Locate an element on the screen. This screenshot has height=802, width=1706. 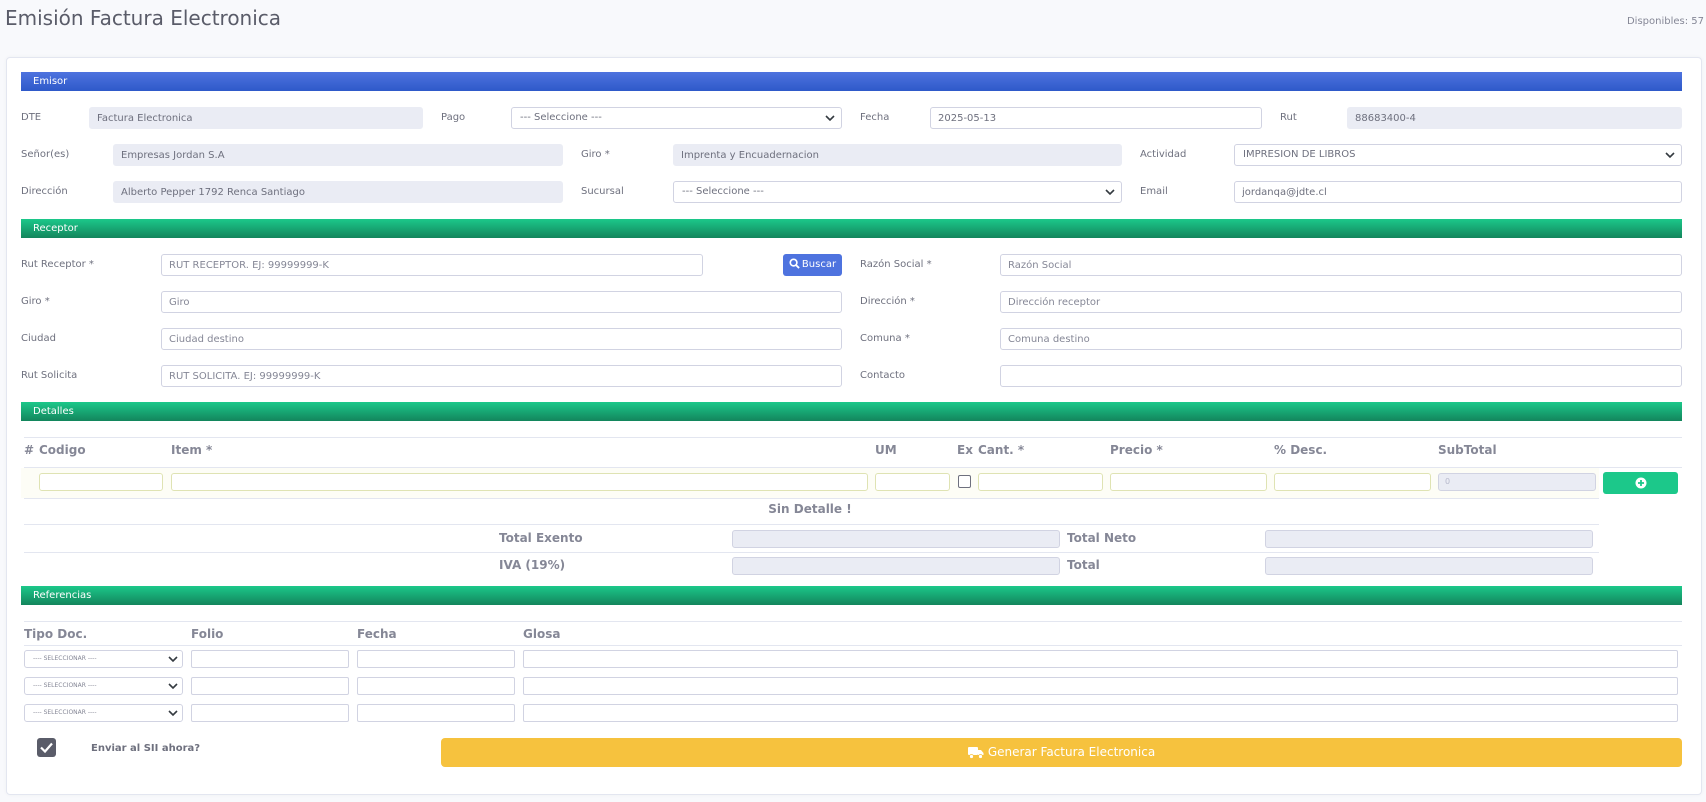
pago-select-value: --- Seleccione --- is located at coordinates (561, 117).